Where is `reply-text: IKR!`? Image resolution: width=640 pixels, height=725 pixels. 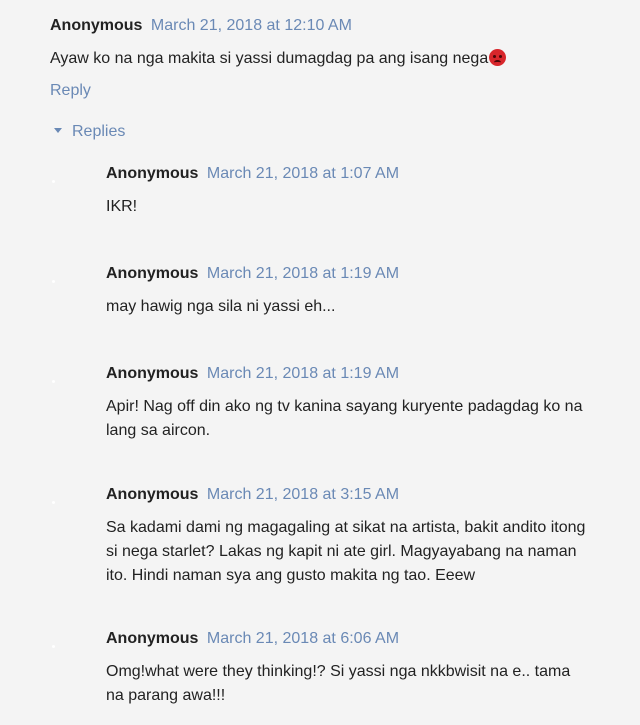
reply-text: IKR! is located at coordinates (122, 206).